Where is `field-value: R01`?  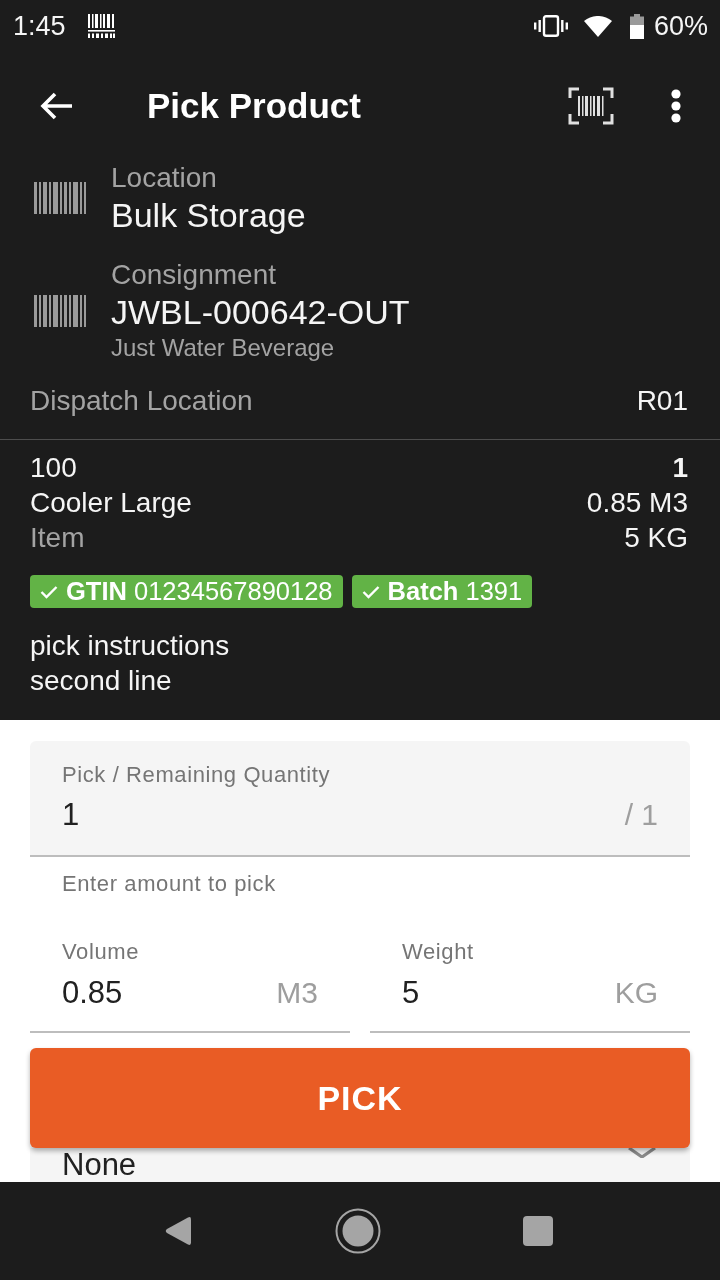 field-value: R01 is located at coordinates (662, 401).